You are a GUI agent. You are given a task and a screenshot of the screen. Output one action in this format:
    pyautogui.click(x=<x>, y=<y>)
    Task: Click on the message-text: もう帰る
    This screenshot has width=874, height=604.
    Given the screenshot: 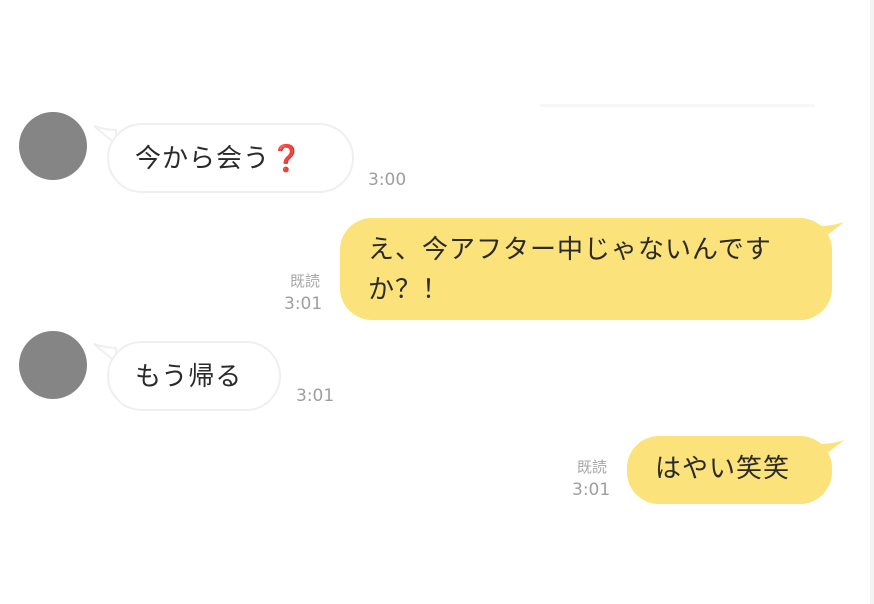 What is the action you would take?
    pyautogui.click(x=189, y=377)
    